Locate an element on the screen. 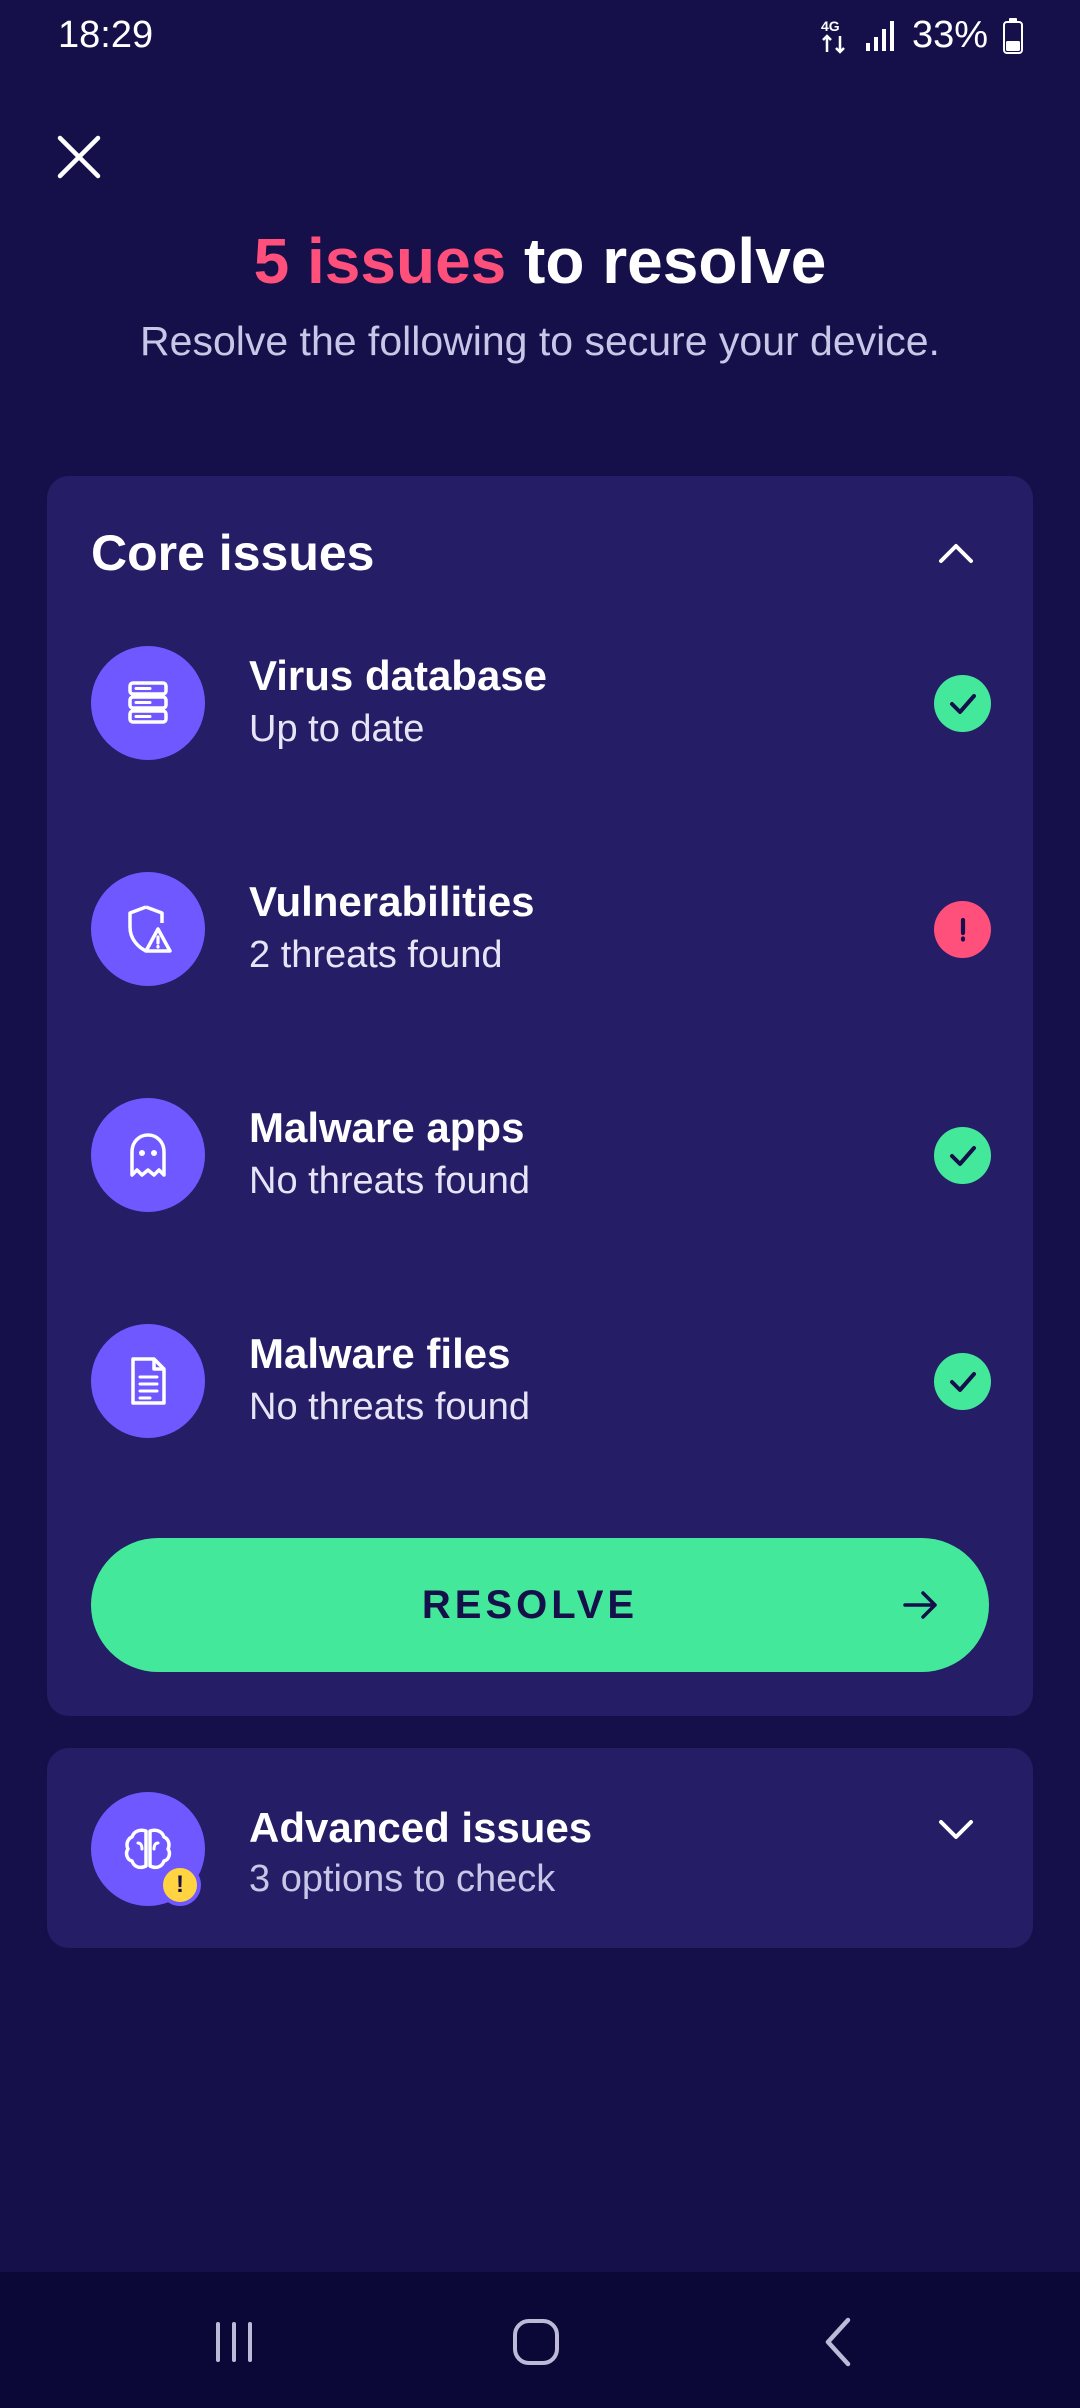 The height and width of the screenshot is (2408, 1080). issue-name: Virus database is located at coordinates (398, 675).